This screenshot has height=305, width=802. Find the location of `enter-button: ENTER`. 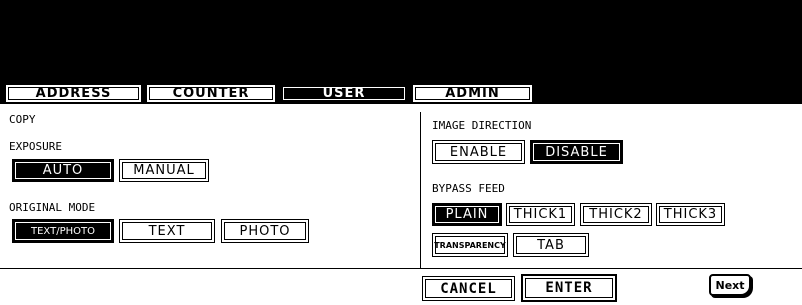

enter-button: ENTER is located at coordinates (569, 288).